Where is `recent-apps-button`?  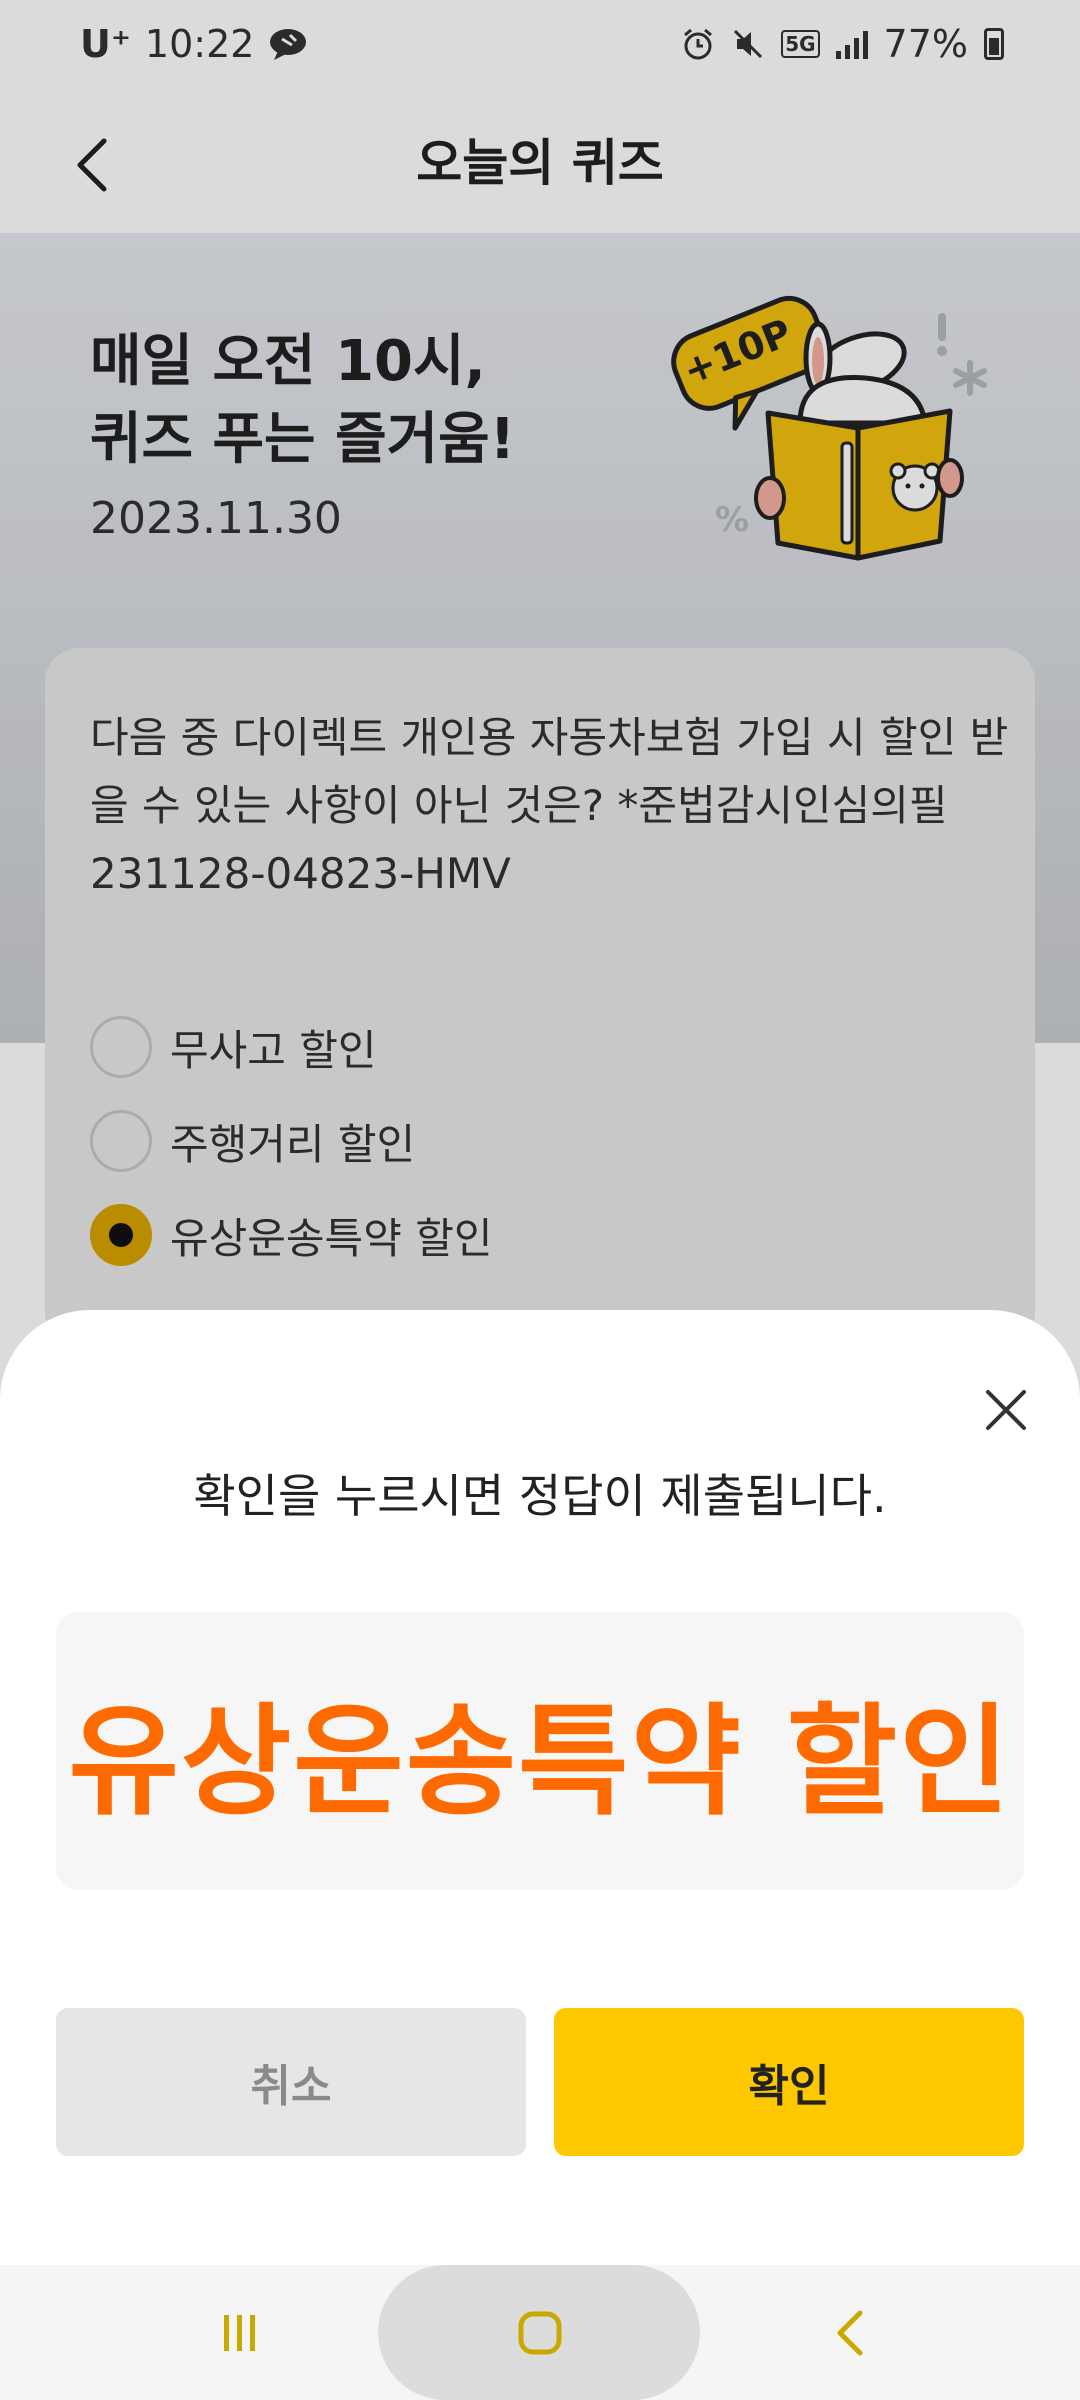 recent-apps-button is located at coordinates (240, 2332).